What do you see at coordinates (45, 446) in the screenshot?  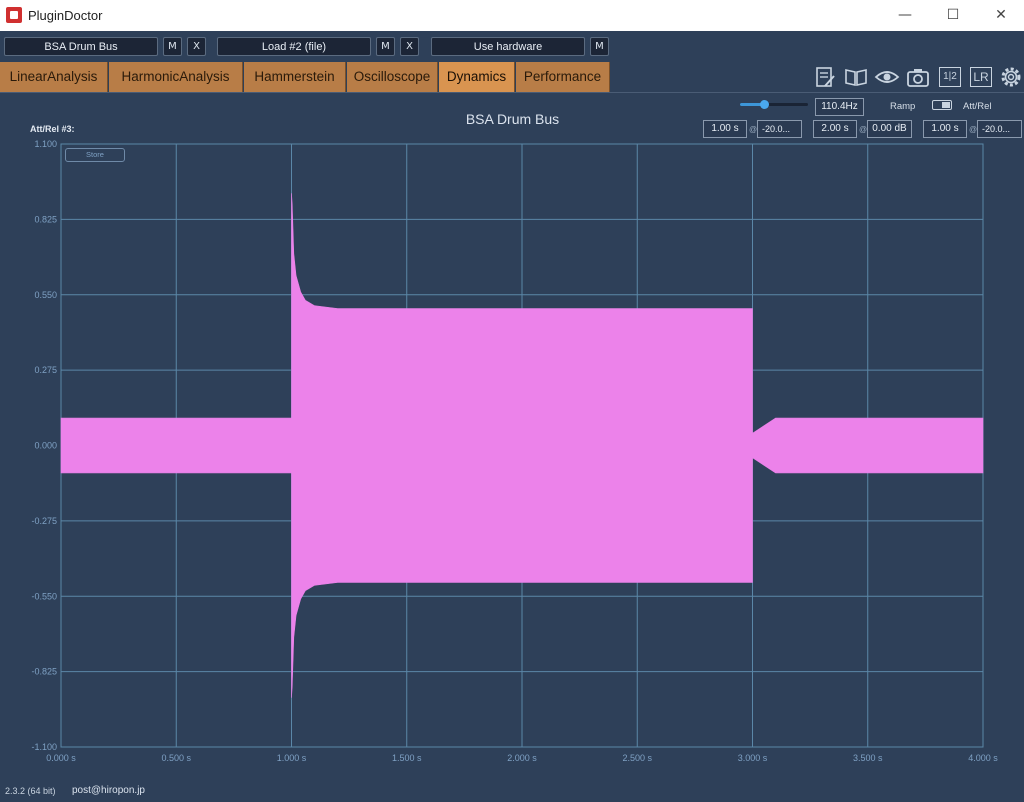 I see `y-tick-label: 0.000` at bounding box center [45, 446].